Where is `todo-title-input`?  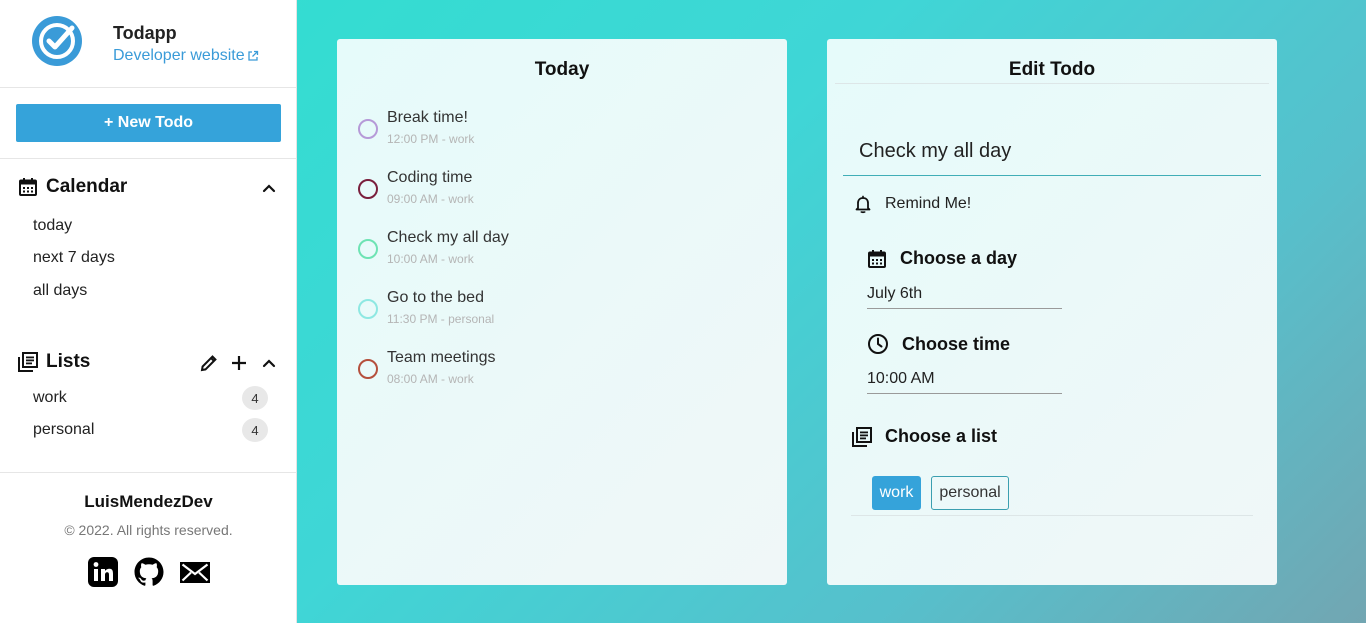 todo-title-input is located at coordinates (1052, 148).